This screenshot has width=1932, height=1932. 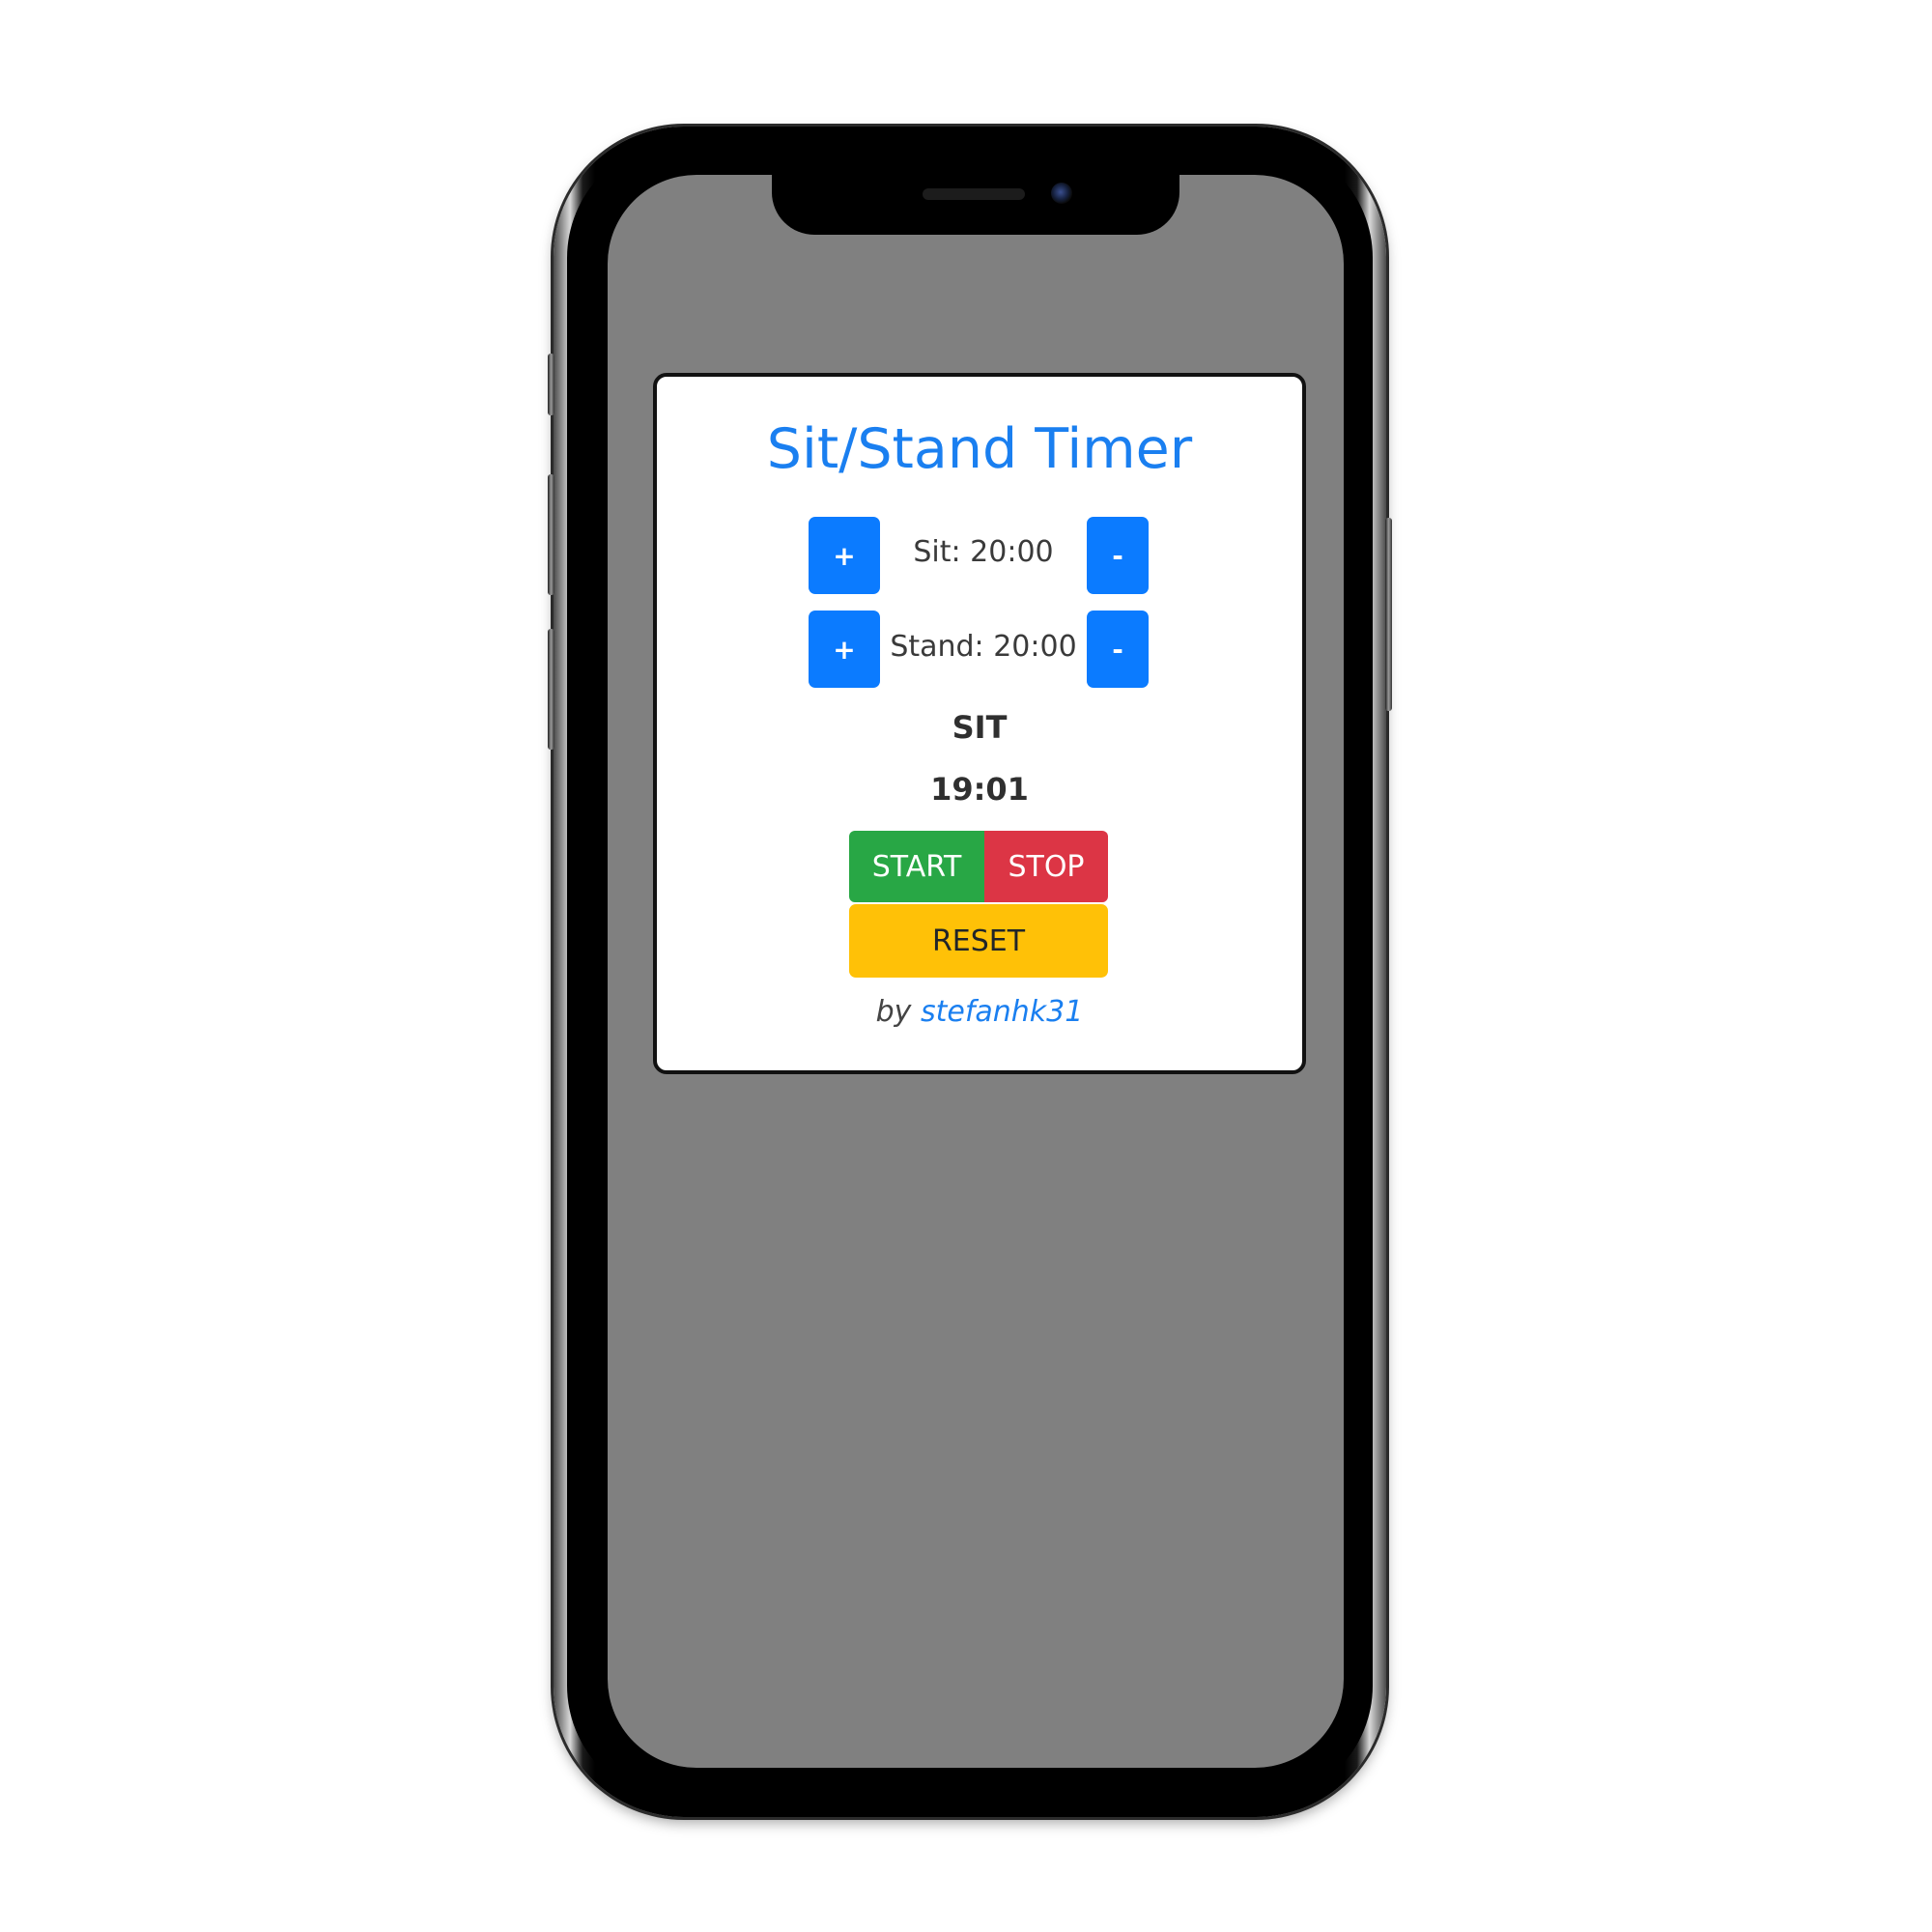 I want to click on sit-increase-button: +, so click(x=844, y=555).